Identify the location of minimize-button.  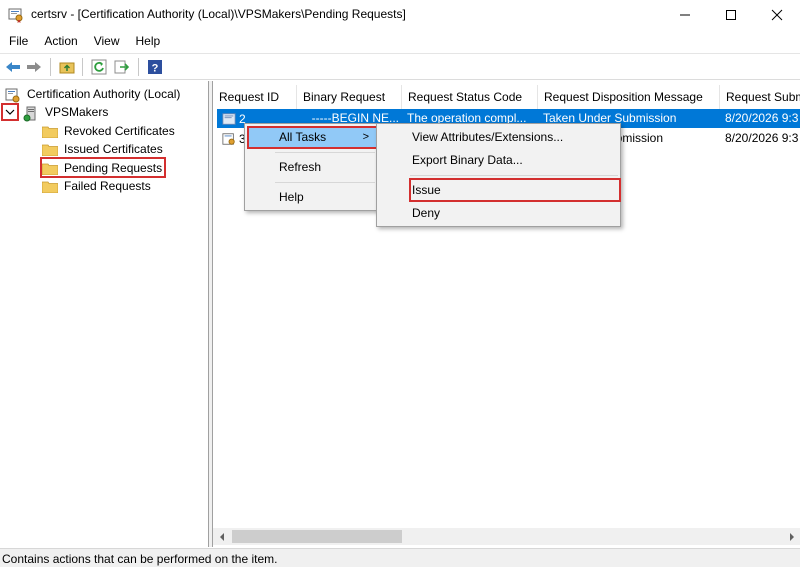
(685, 15).